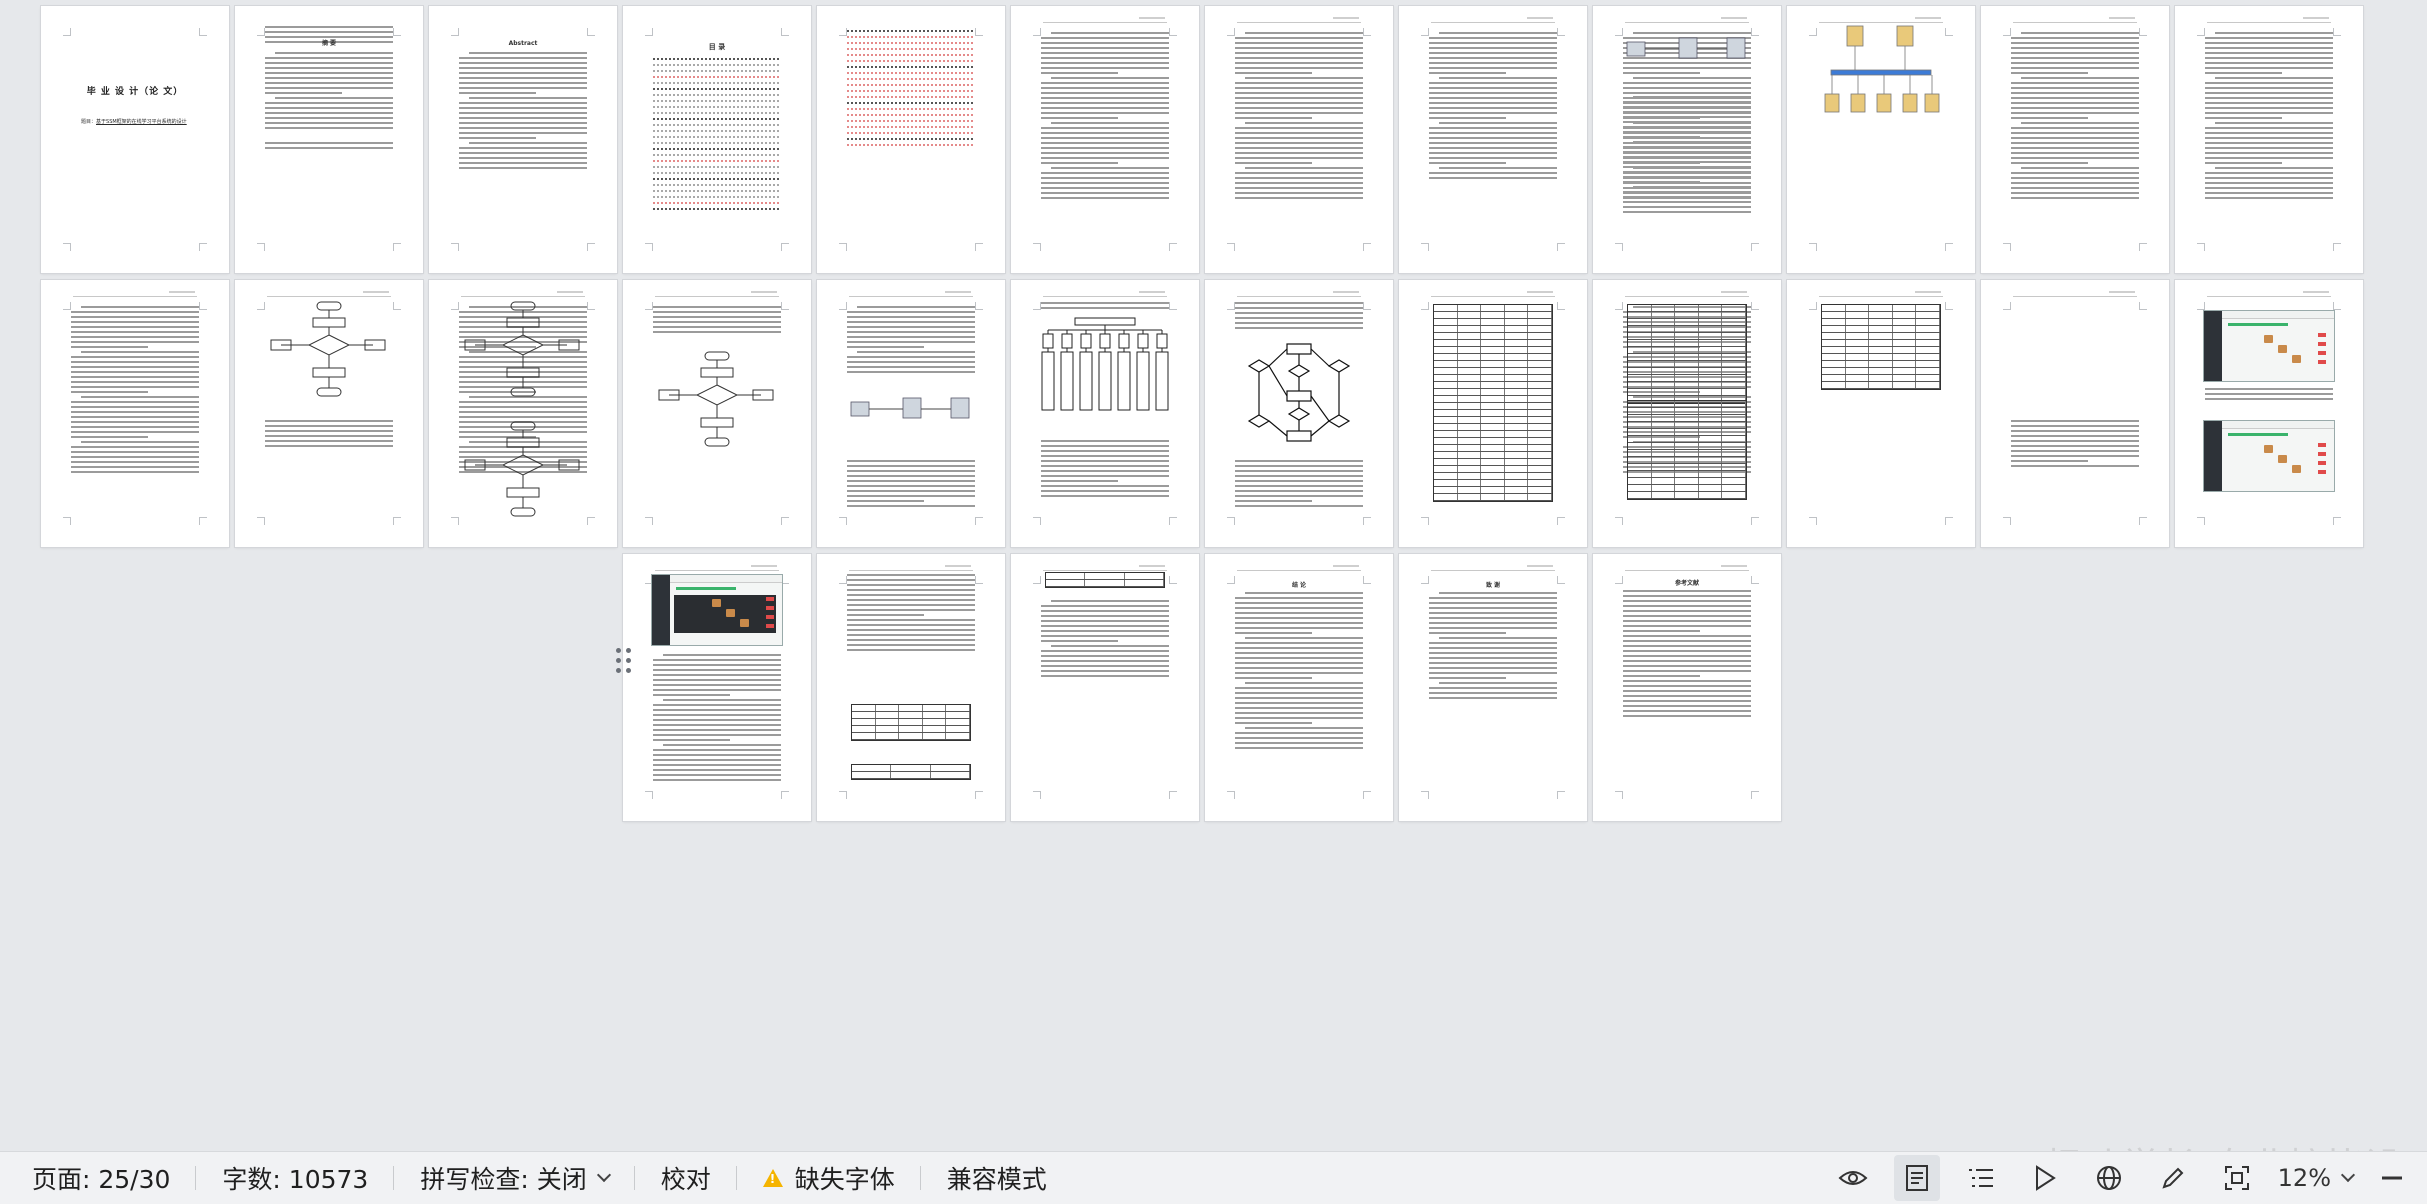 Image resolution: width=2427 pixels, height=1204 pixels. I want to click on page-thumbnail: Abstract, so click(523, 139).